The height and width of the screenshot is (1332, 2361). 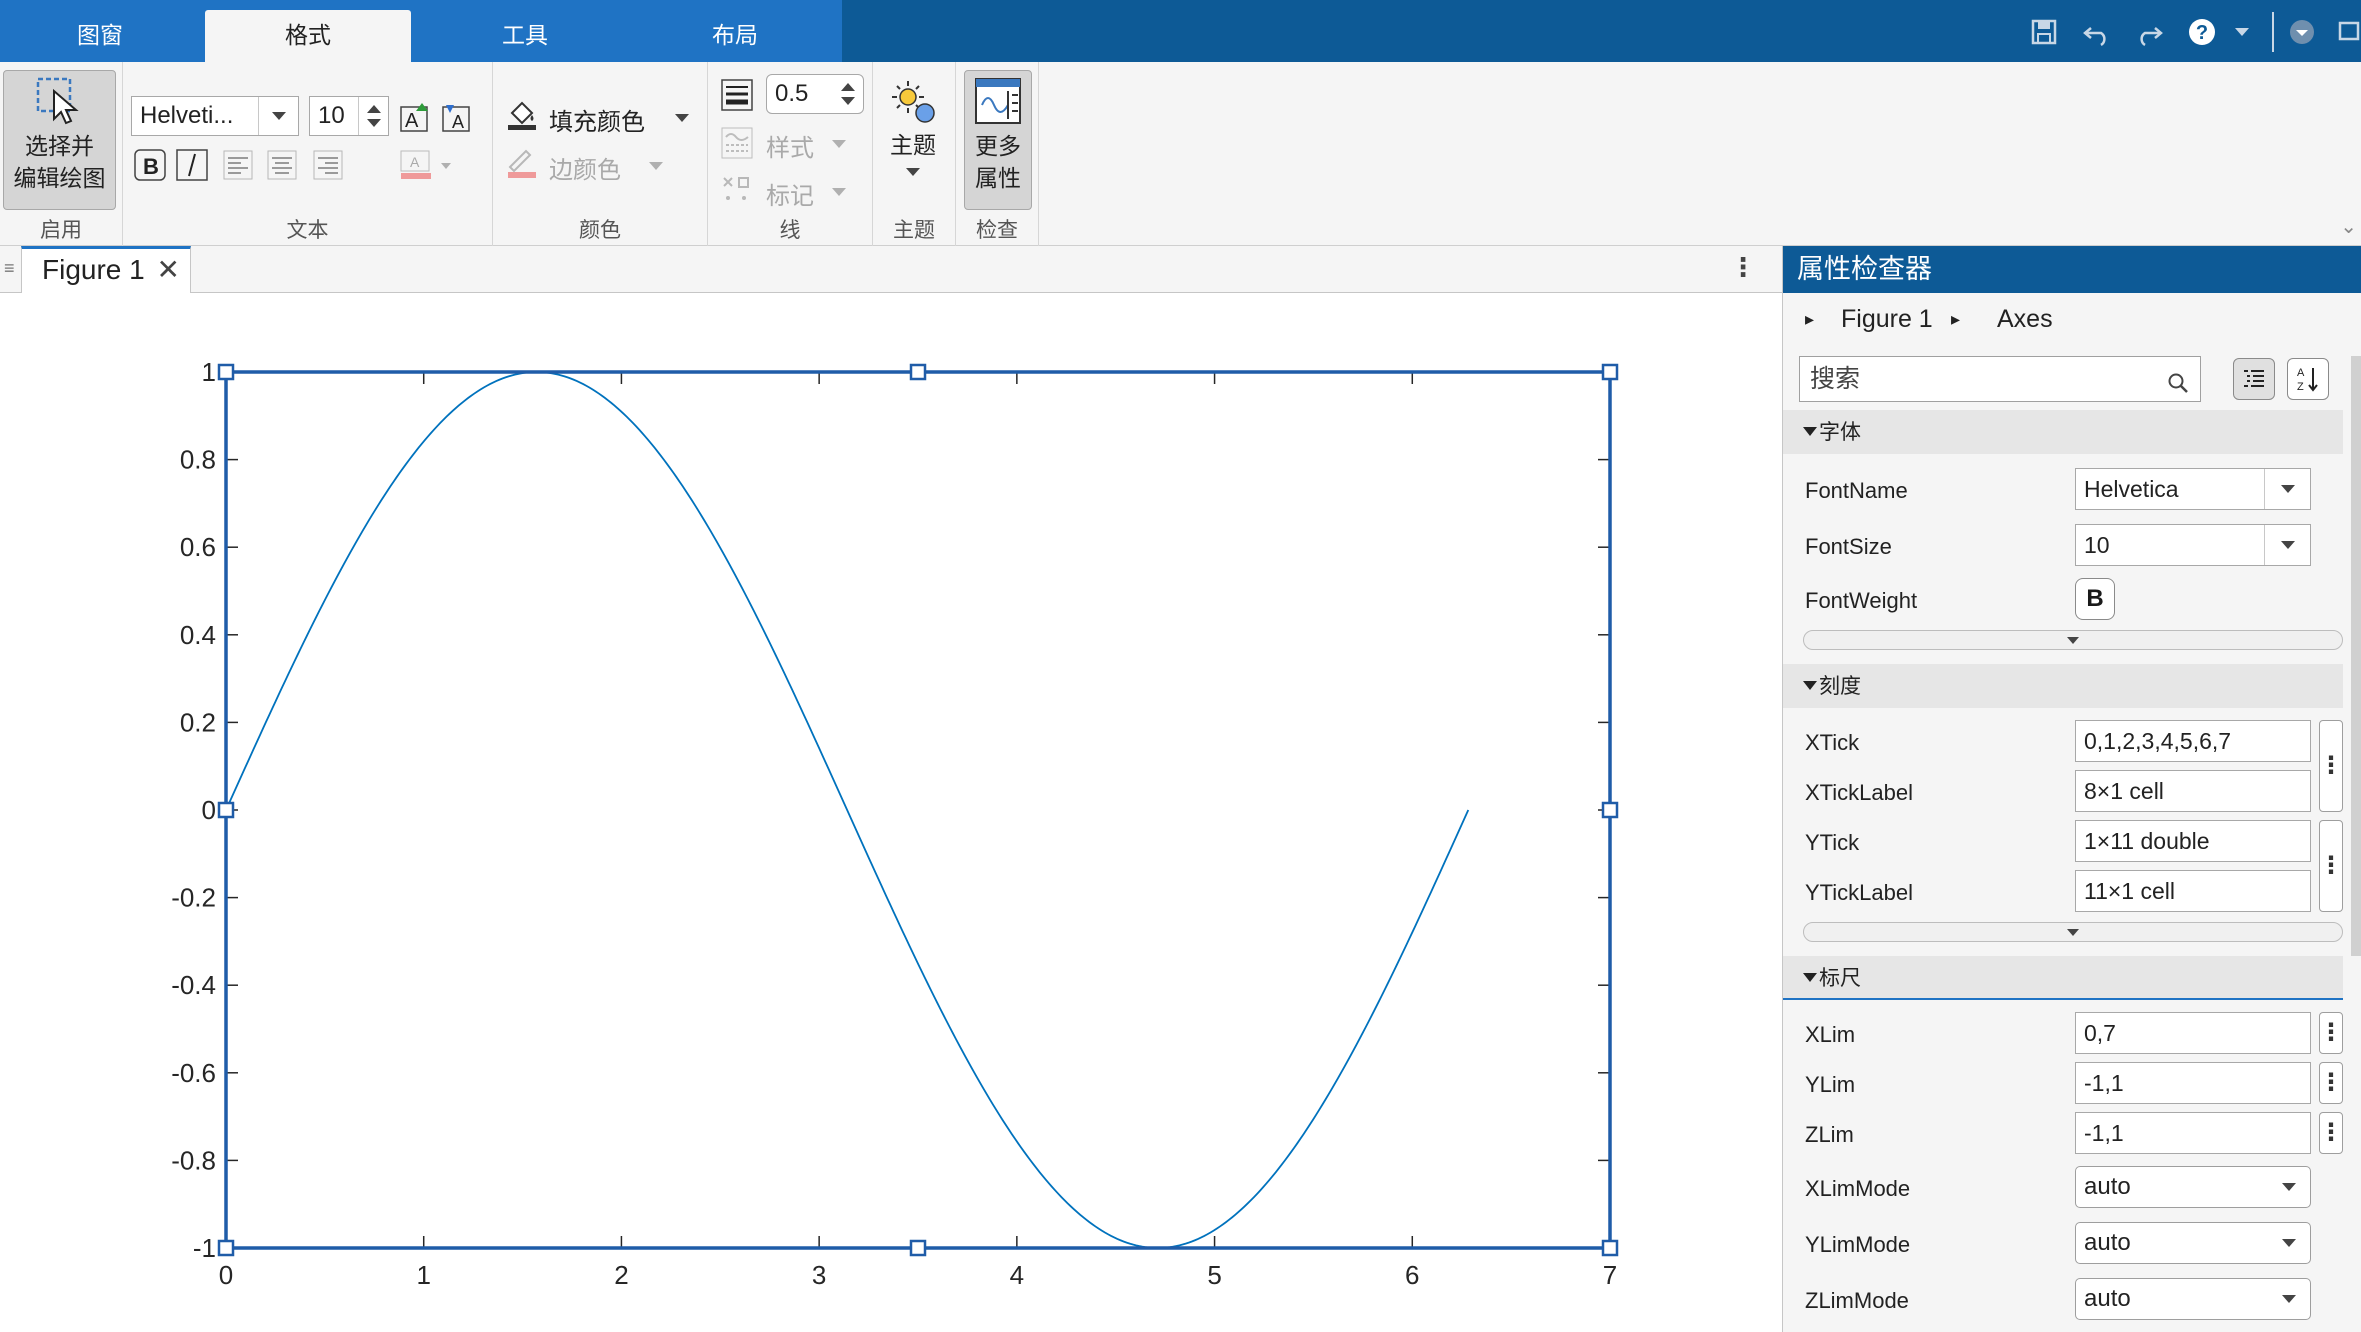 I want to click on bold-icon: B, so click(x=150, y=165).